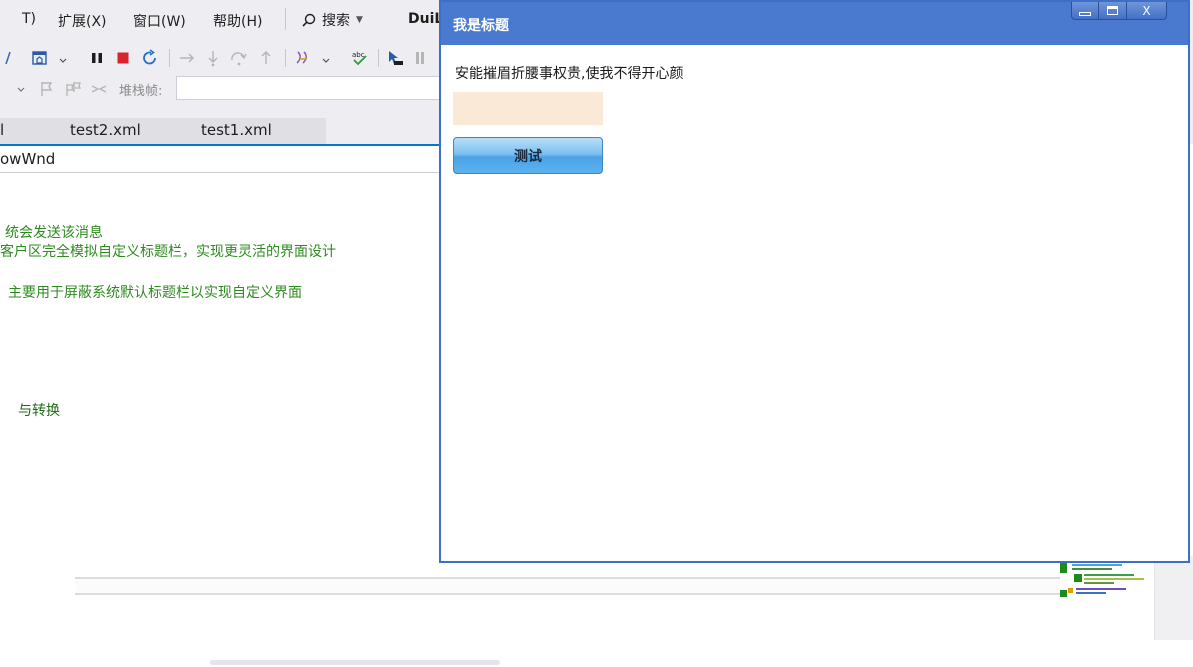  Describe the element at coordinates (73, 89) in the screenshot. I see `thread-flag-icon` at that location.